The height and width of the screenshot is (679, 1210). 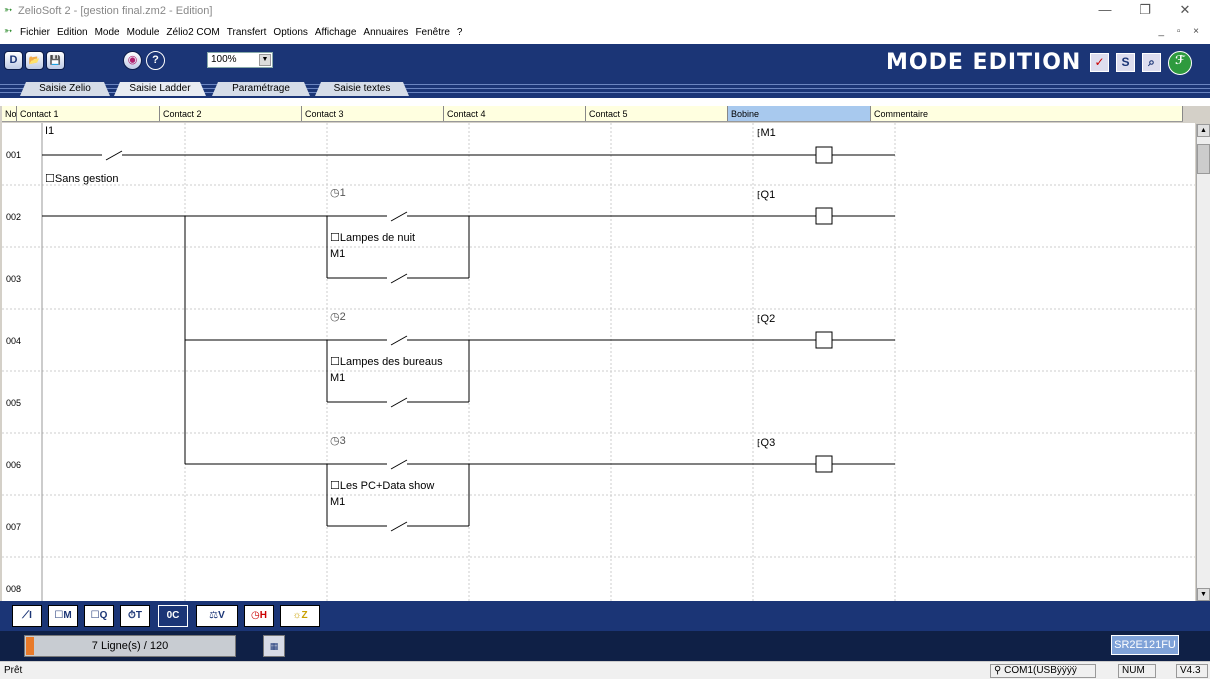 I want to click on close-button: ✕, so click(x=1185, y=10).